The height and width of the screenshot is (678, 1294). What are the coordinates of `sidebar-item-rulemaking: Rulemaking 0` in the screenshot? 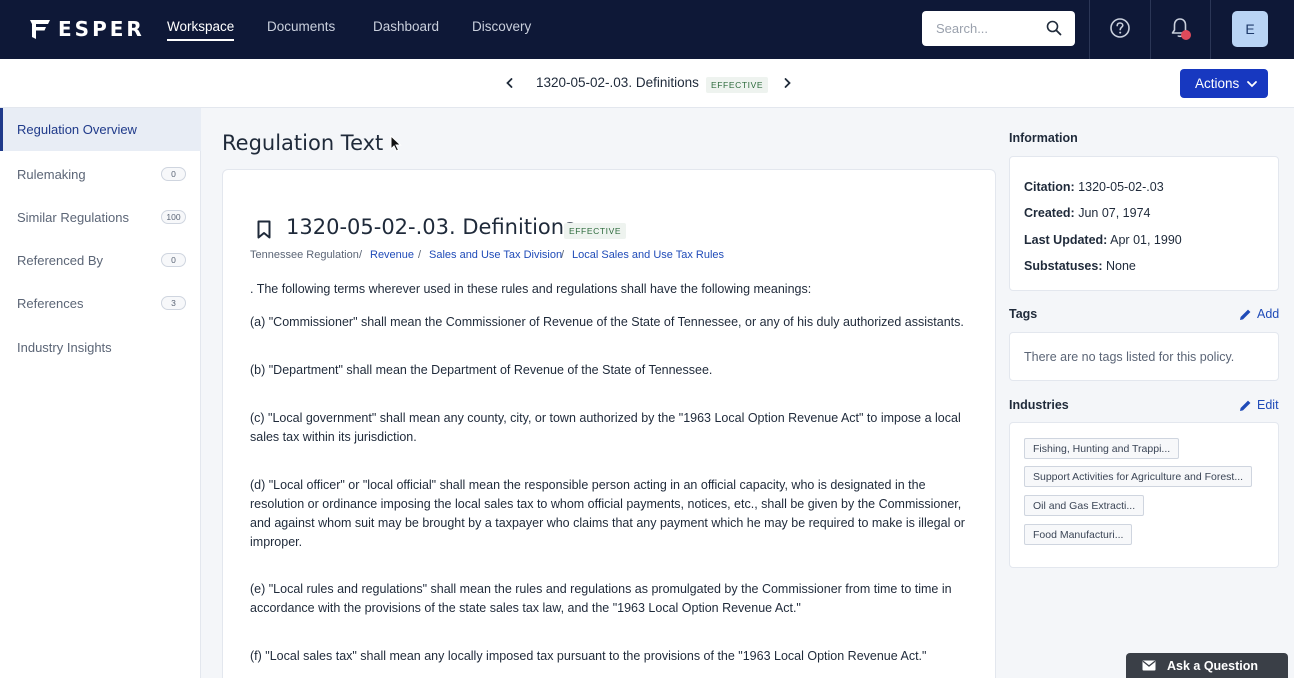 It's located at (100, 174).